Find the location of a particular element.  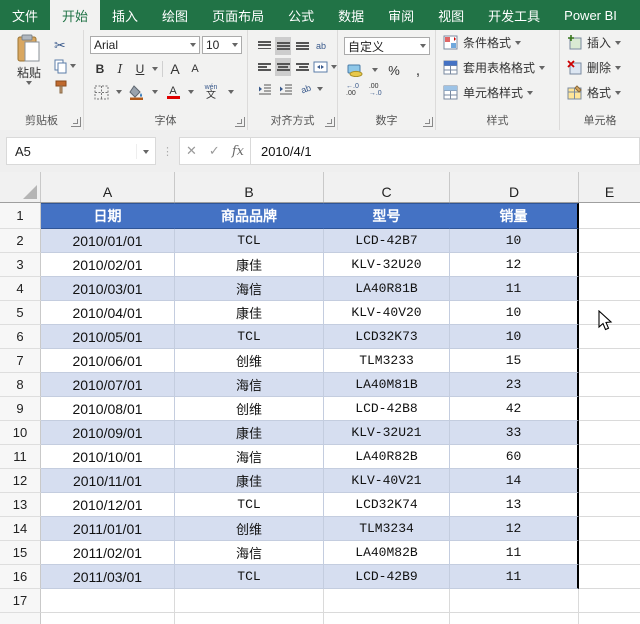

cell-model: LA40R82B is located at coordinates (387, 457).